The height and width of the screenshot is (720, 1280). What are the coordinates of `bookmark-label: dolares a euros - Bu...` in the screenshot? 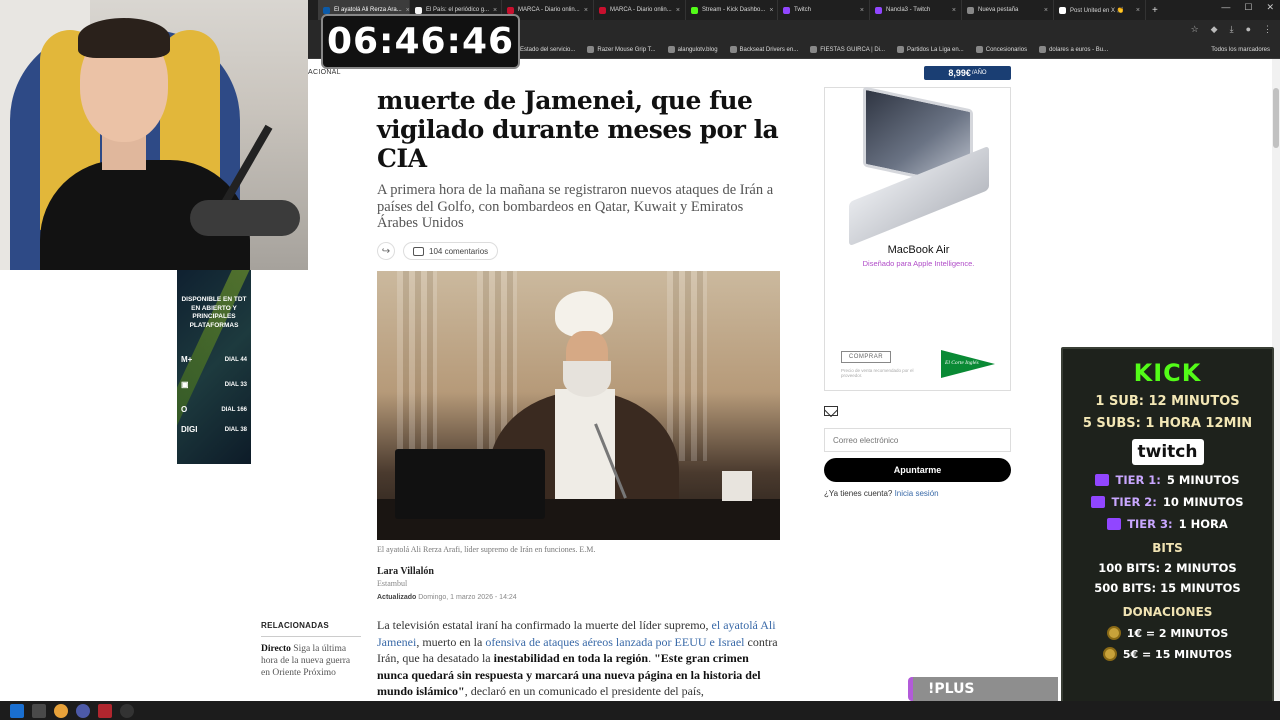 It's located at (1079, 49).